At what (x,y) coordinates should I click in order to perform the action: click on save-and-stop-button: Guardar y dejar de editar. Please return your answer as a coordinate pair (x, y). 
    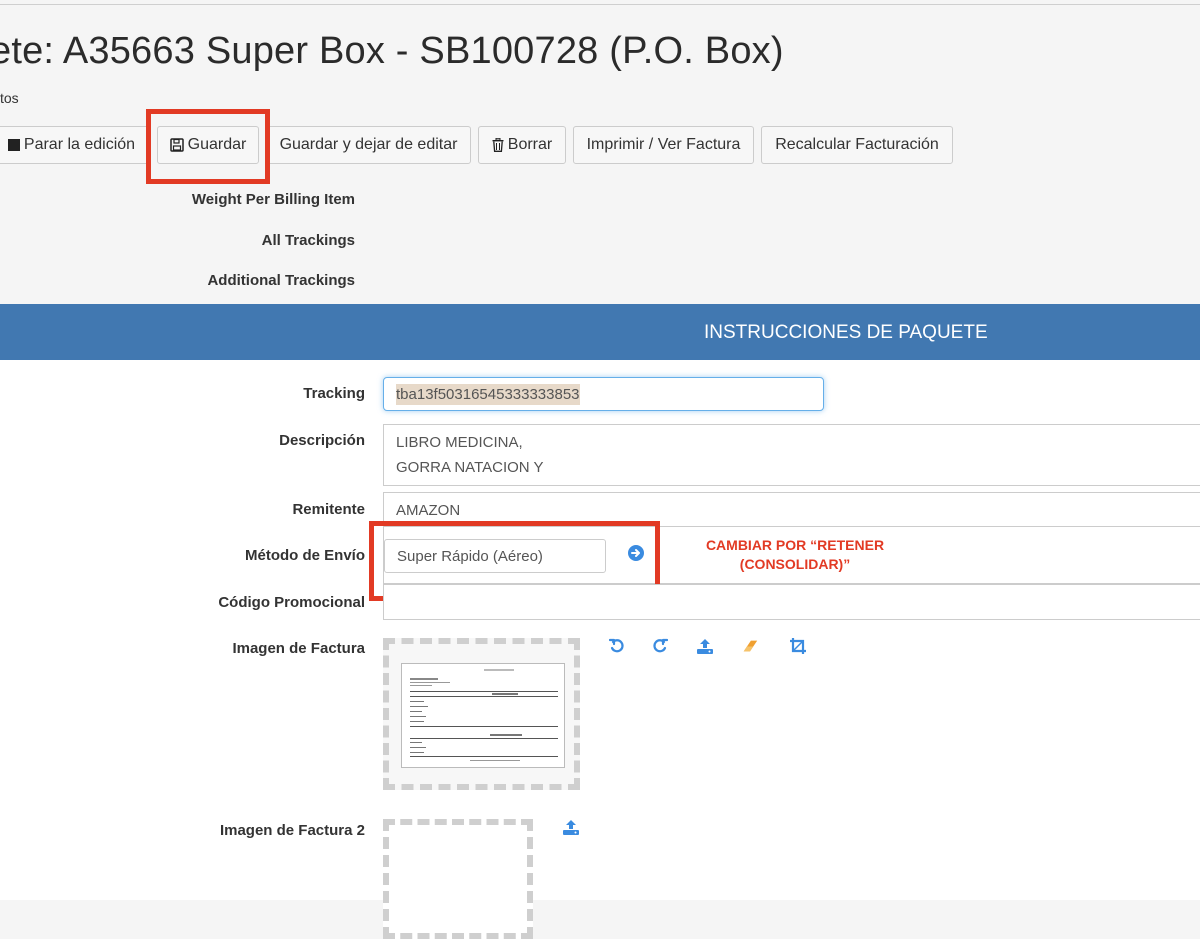
    Looking at the image, I should click on (368, 145).